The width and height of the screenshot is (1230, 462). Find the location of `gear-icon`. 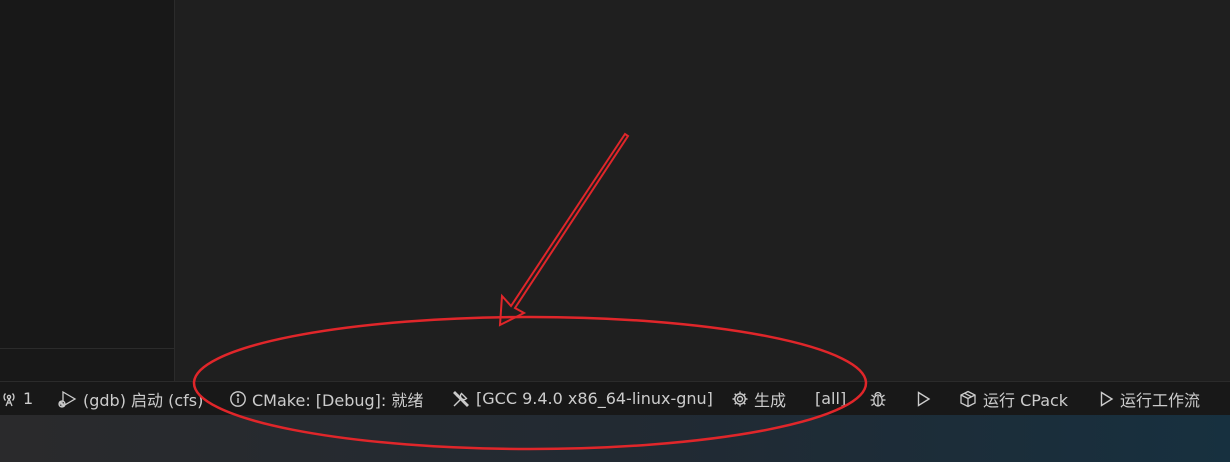

gear-icon is located at coordinates (740, 399).